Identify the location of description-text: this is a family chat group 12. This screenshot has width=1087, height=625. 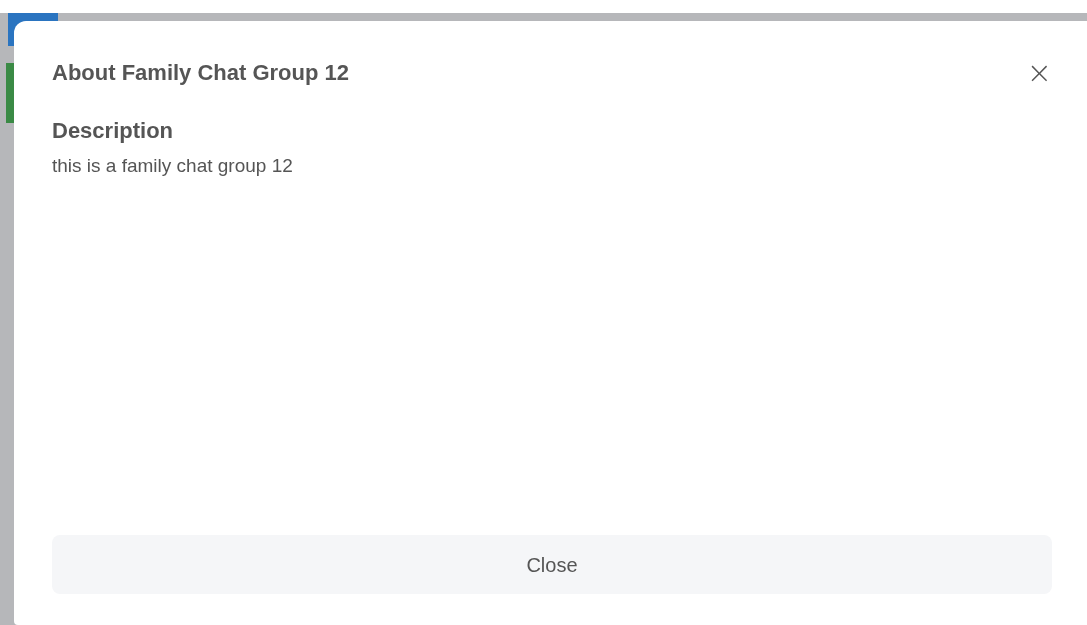
(172, 166).